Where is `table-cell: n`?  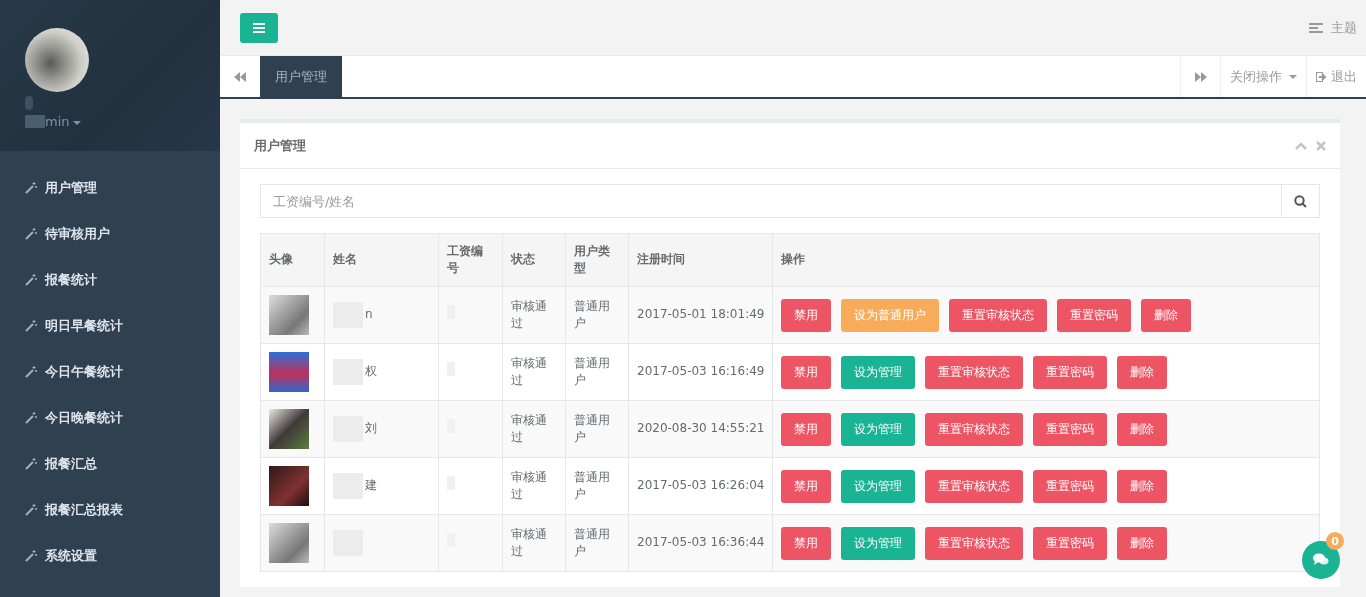 table-cell: n is located at coordinates (369, 315).